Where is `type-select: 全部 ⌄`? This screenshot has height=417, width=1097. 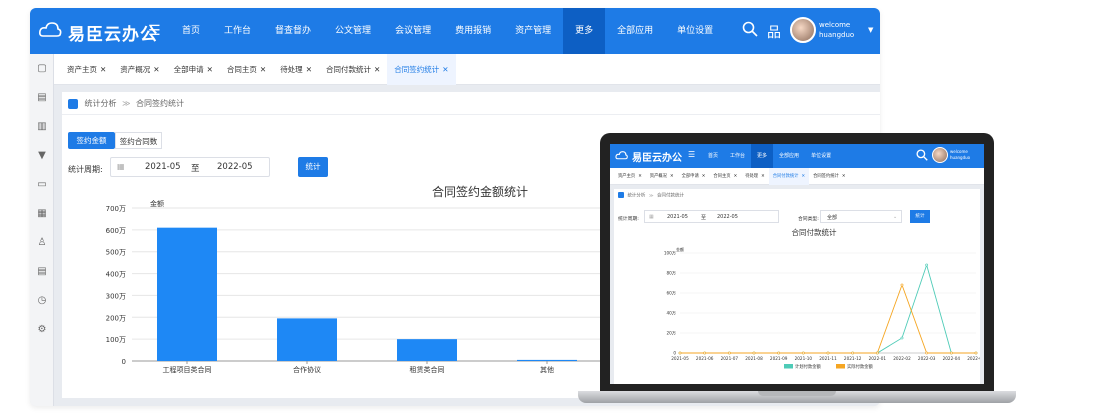 type-select: 全部 ⌄ is located at coordinates (861, 216).